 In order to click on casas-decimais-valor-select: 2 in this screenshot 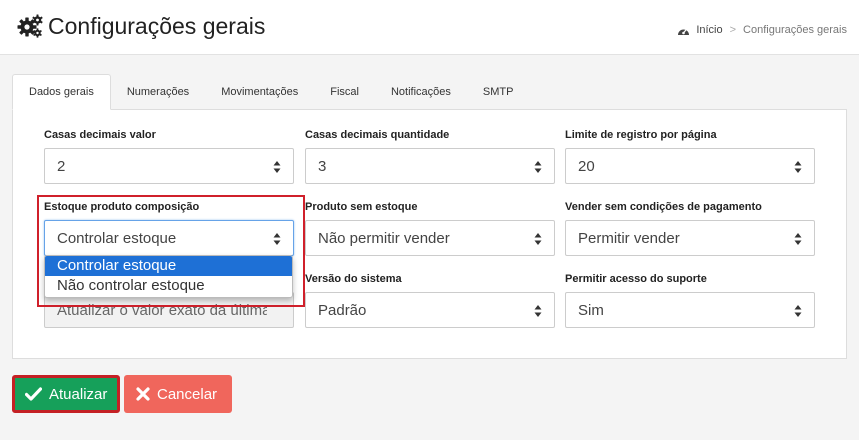, I will do `click(169, 166)`.